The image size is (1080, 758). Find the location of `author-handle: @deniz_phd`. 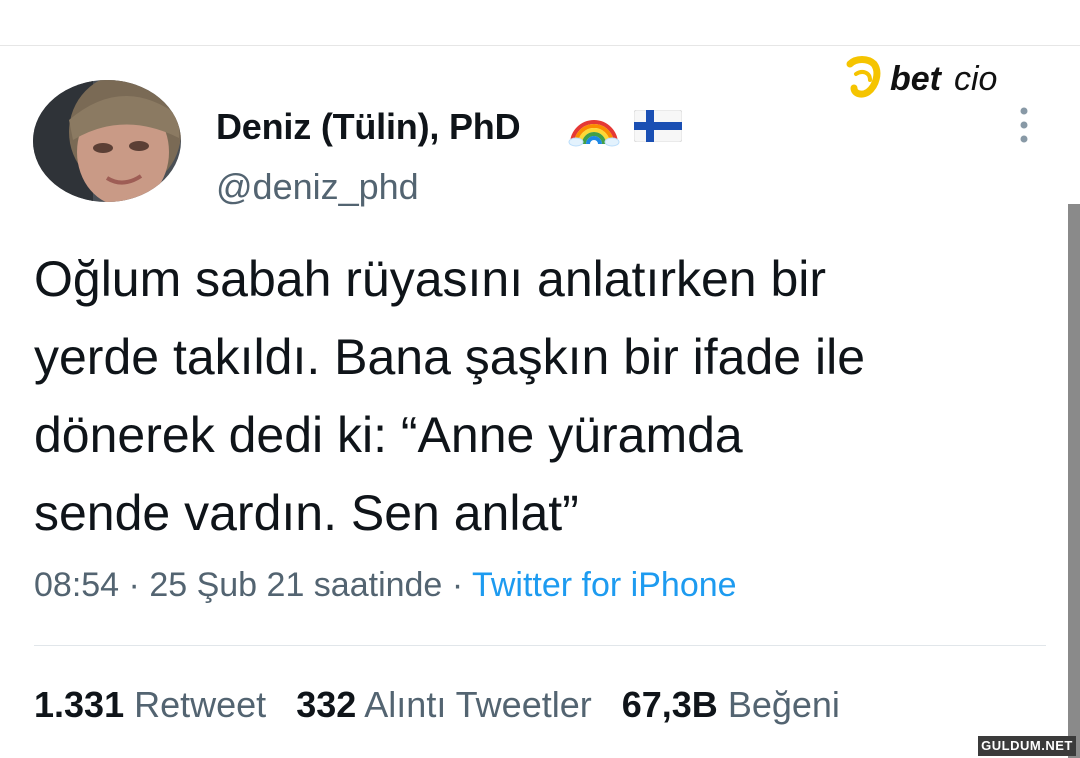

author-handle: @deniz_phd is located at coordinates (317, 187).